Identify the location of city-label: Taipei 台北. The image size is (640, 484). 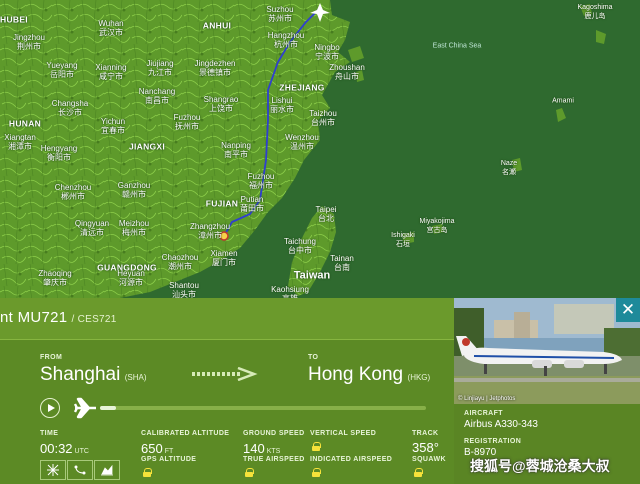
(326, 214).